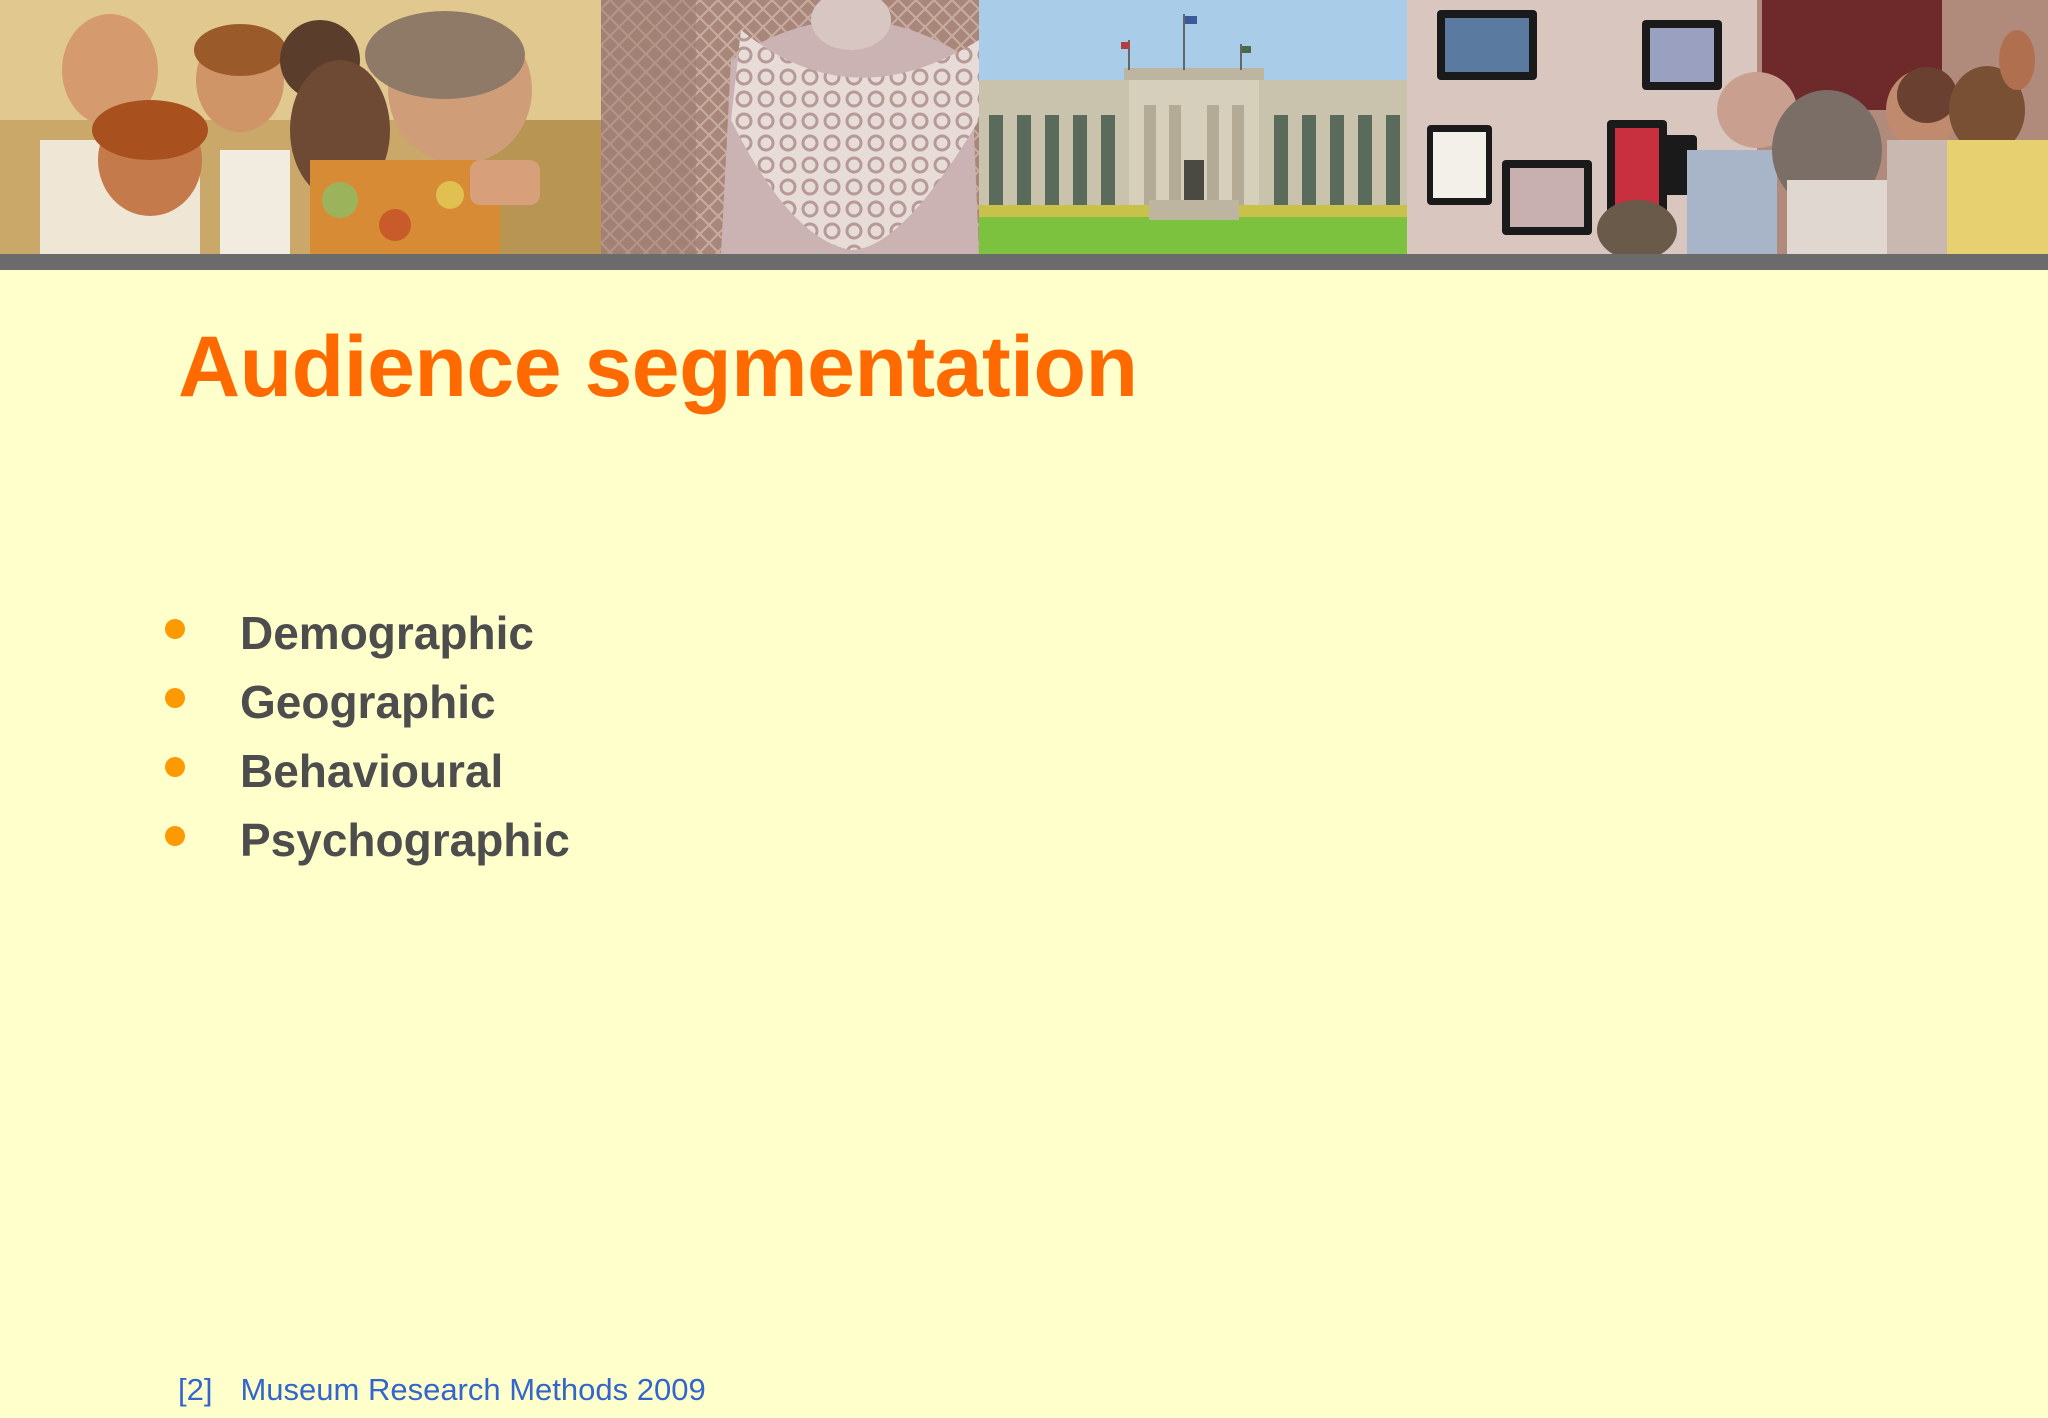  I want to click on slide-title: Audience segmentation, so click(658, 367).